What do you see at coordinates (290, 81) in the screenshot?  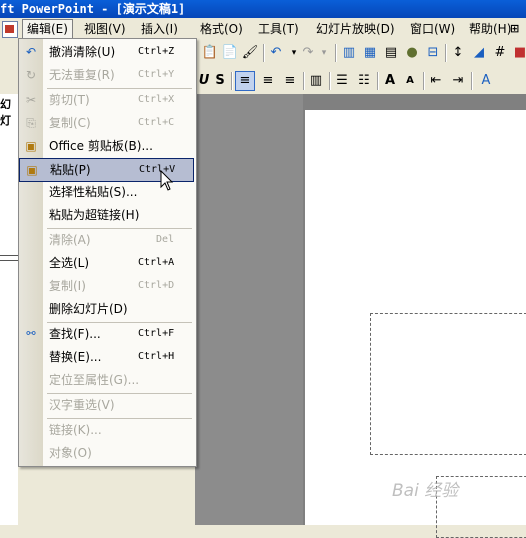 I see `align-right-icon: ≡` at bounding box center [290, 81].